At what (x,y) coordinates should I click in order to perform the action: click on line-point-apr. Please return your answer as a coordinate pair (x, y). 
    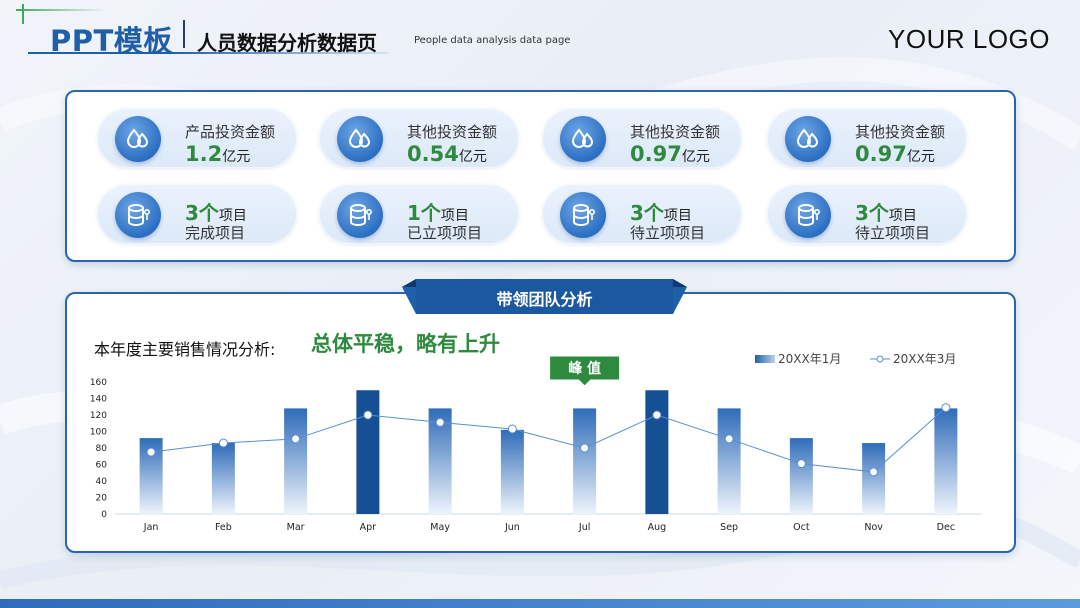
    Looking at the image, I should click on (368, 415).